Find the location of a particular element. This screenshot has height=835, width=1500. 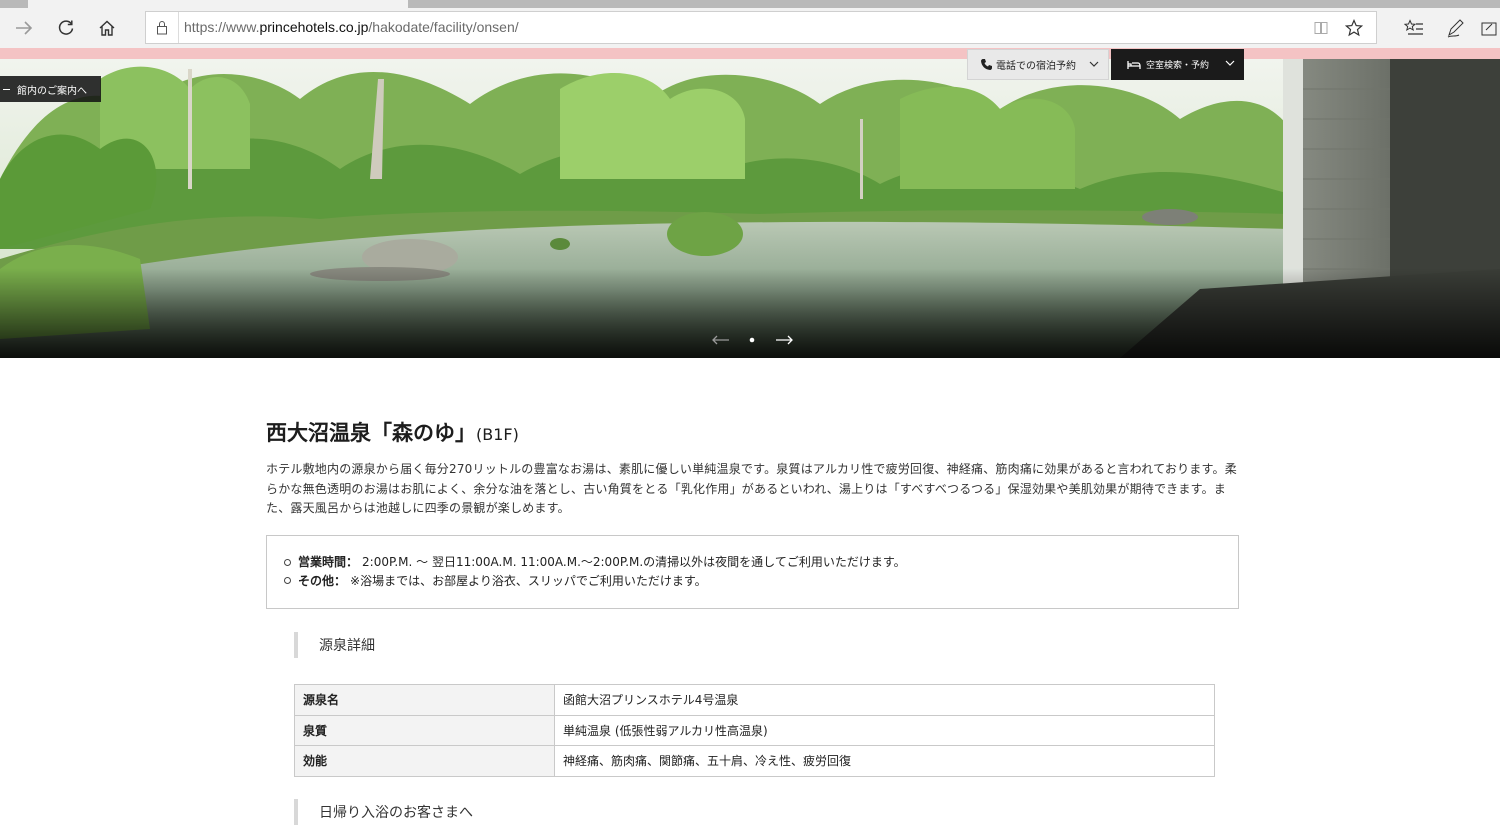

refresh-icon is located at coordinates (66, 28).